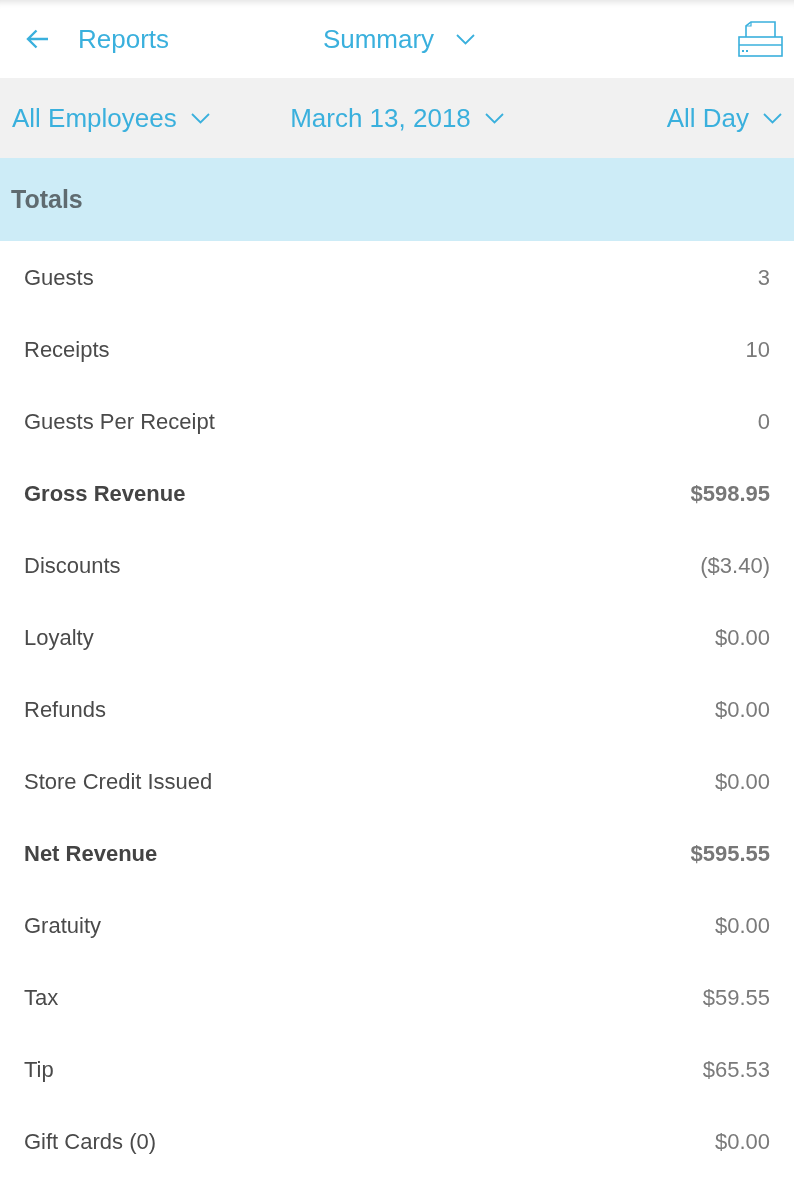  I want to click on row-label: Tax, so click(41, 997).